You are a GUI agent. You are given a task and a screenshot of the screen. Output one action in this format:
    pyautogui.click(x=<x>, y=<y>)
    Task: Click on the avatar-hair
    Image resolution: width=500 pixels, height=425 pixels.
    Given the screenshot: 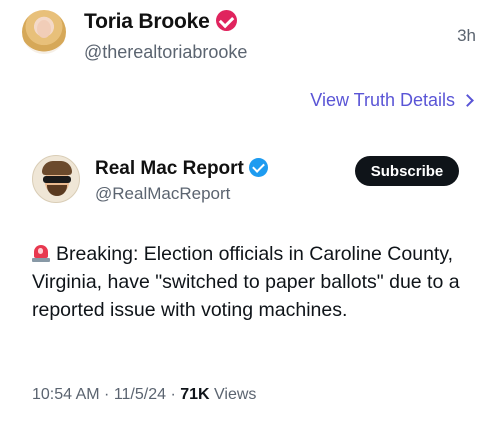 What is the action you would take?
    pyautogui.click(x=57, y=168)
    